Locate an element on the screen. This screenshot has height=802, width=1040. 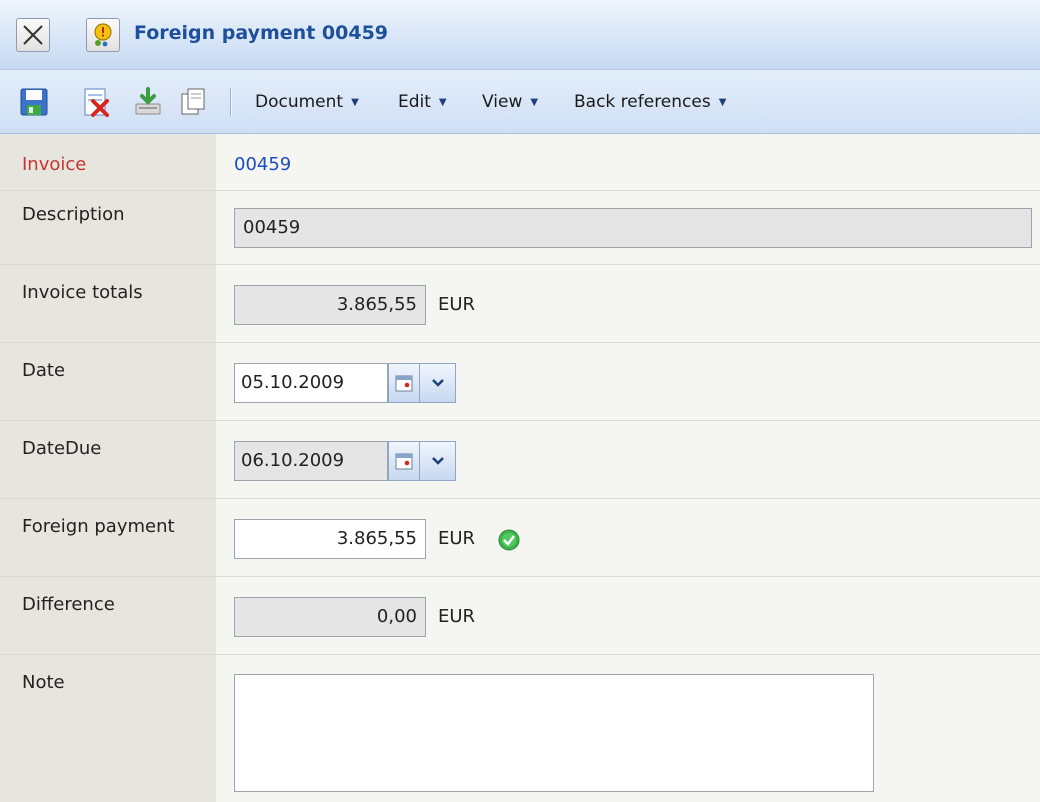
foreign-payment-label: Foreign payment is located at coordinates (98, 526).